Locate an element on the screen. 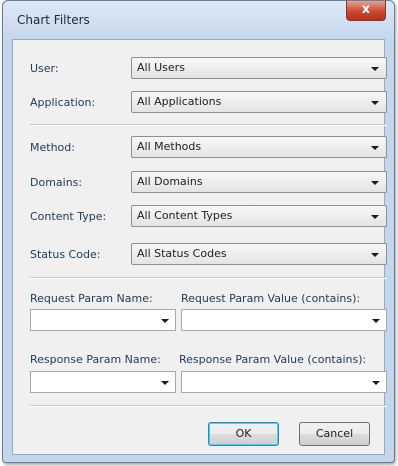 Image resolution: width=398 pixels, height=466 pixels. status-code-filter-row: Status Code: All Status Codes is located at coordinates (200, 255).